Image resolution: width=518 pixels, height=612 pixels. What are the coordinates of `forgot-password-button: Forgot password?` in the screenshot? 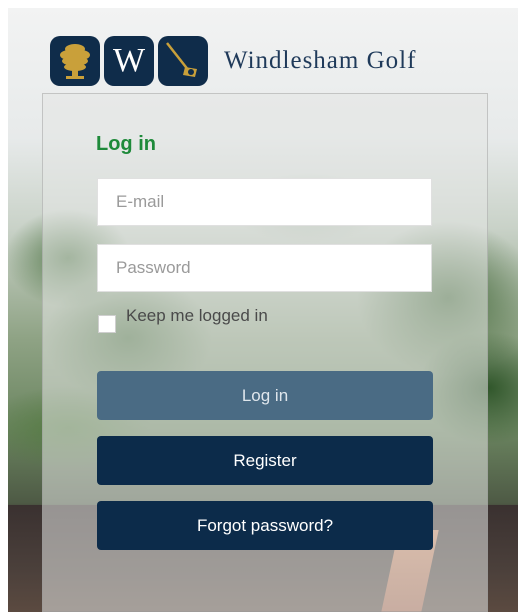 It's located at (265, 525).